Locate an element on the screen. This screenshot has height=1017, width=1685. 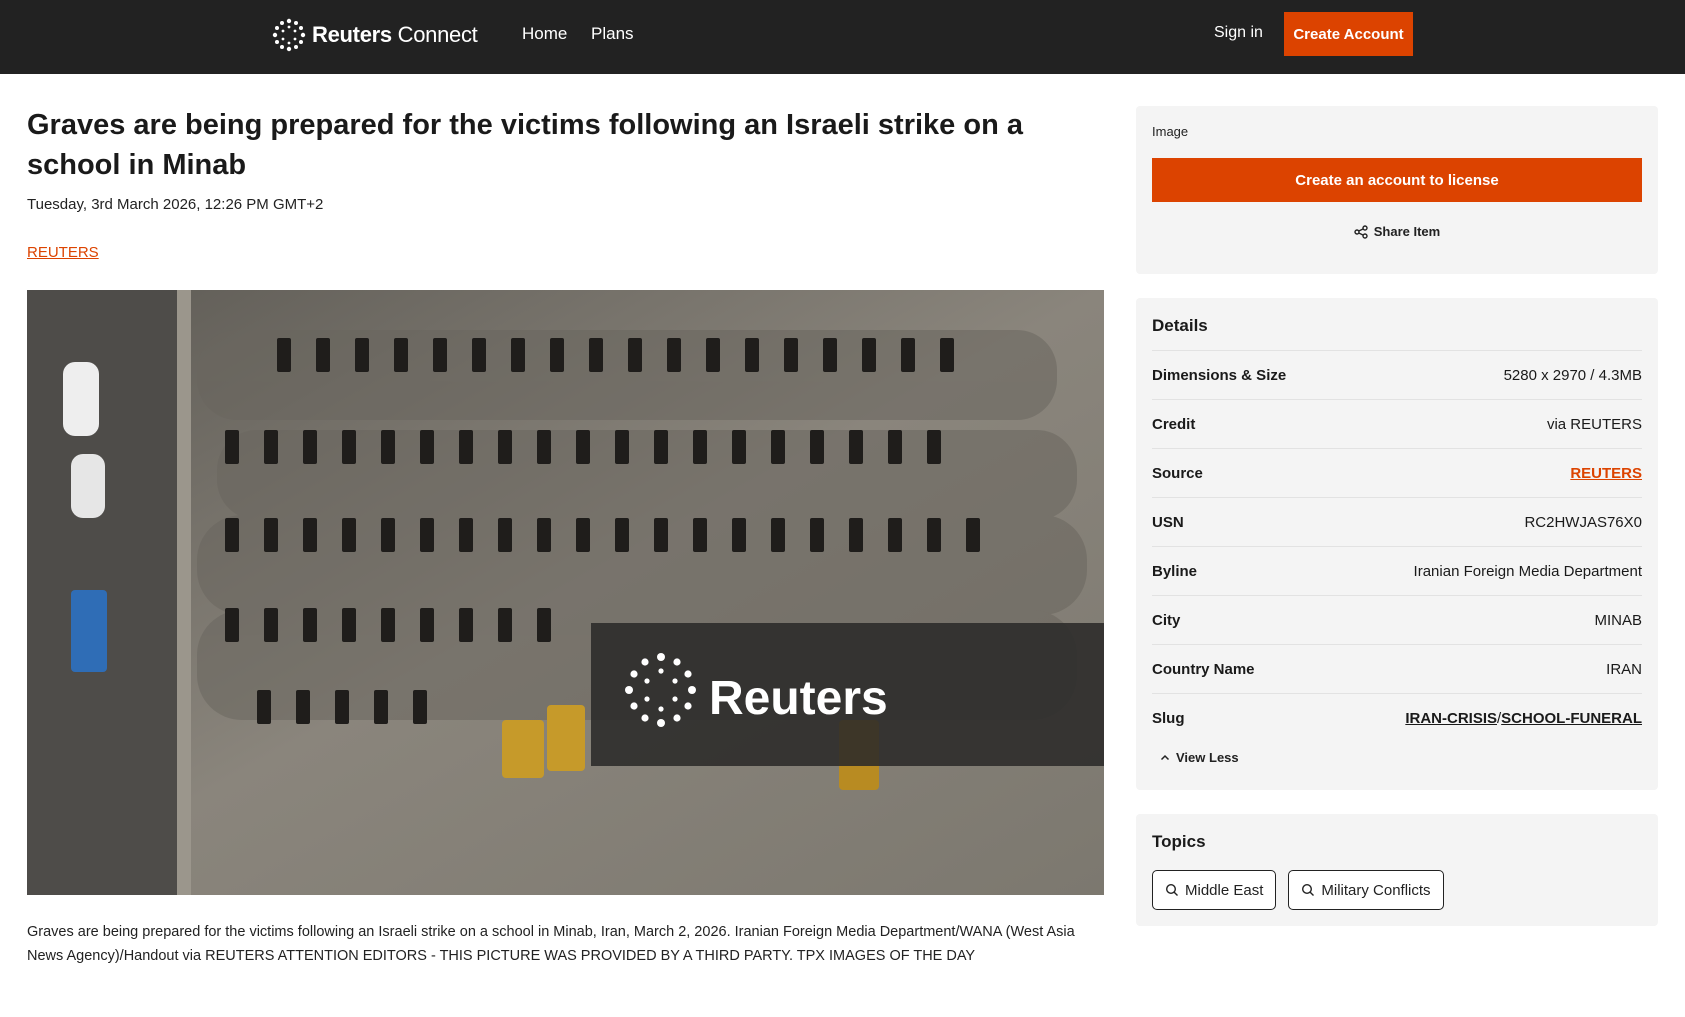
detail-key: Source is located at coordinates (1177, 473).